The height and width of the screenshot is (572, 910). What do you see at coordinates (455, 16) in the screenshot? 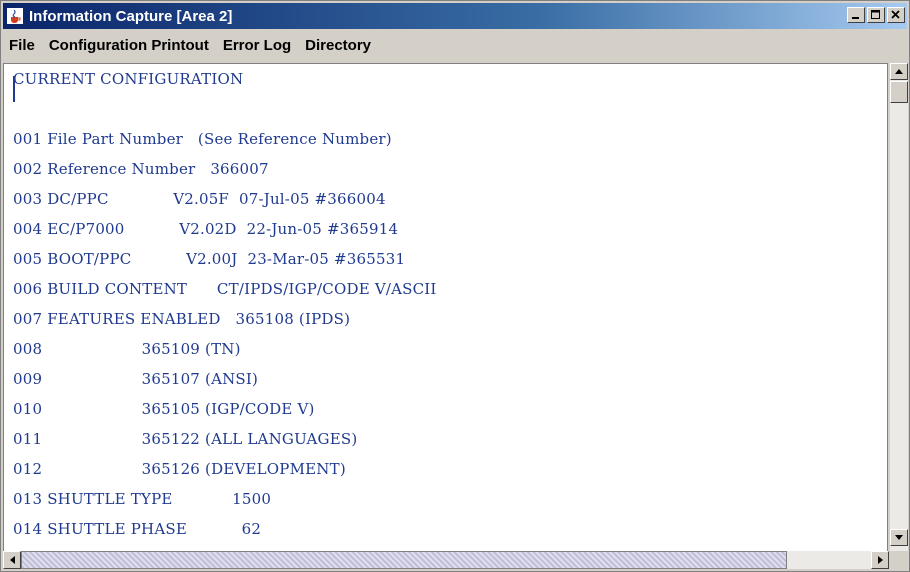
I see `title-bar: Information Capture [Area 2]` at bounding box center [455, 16].